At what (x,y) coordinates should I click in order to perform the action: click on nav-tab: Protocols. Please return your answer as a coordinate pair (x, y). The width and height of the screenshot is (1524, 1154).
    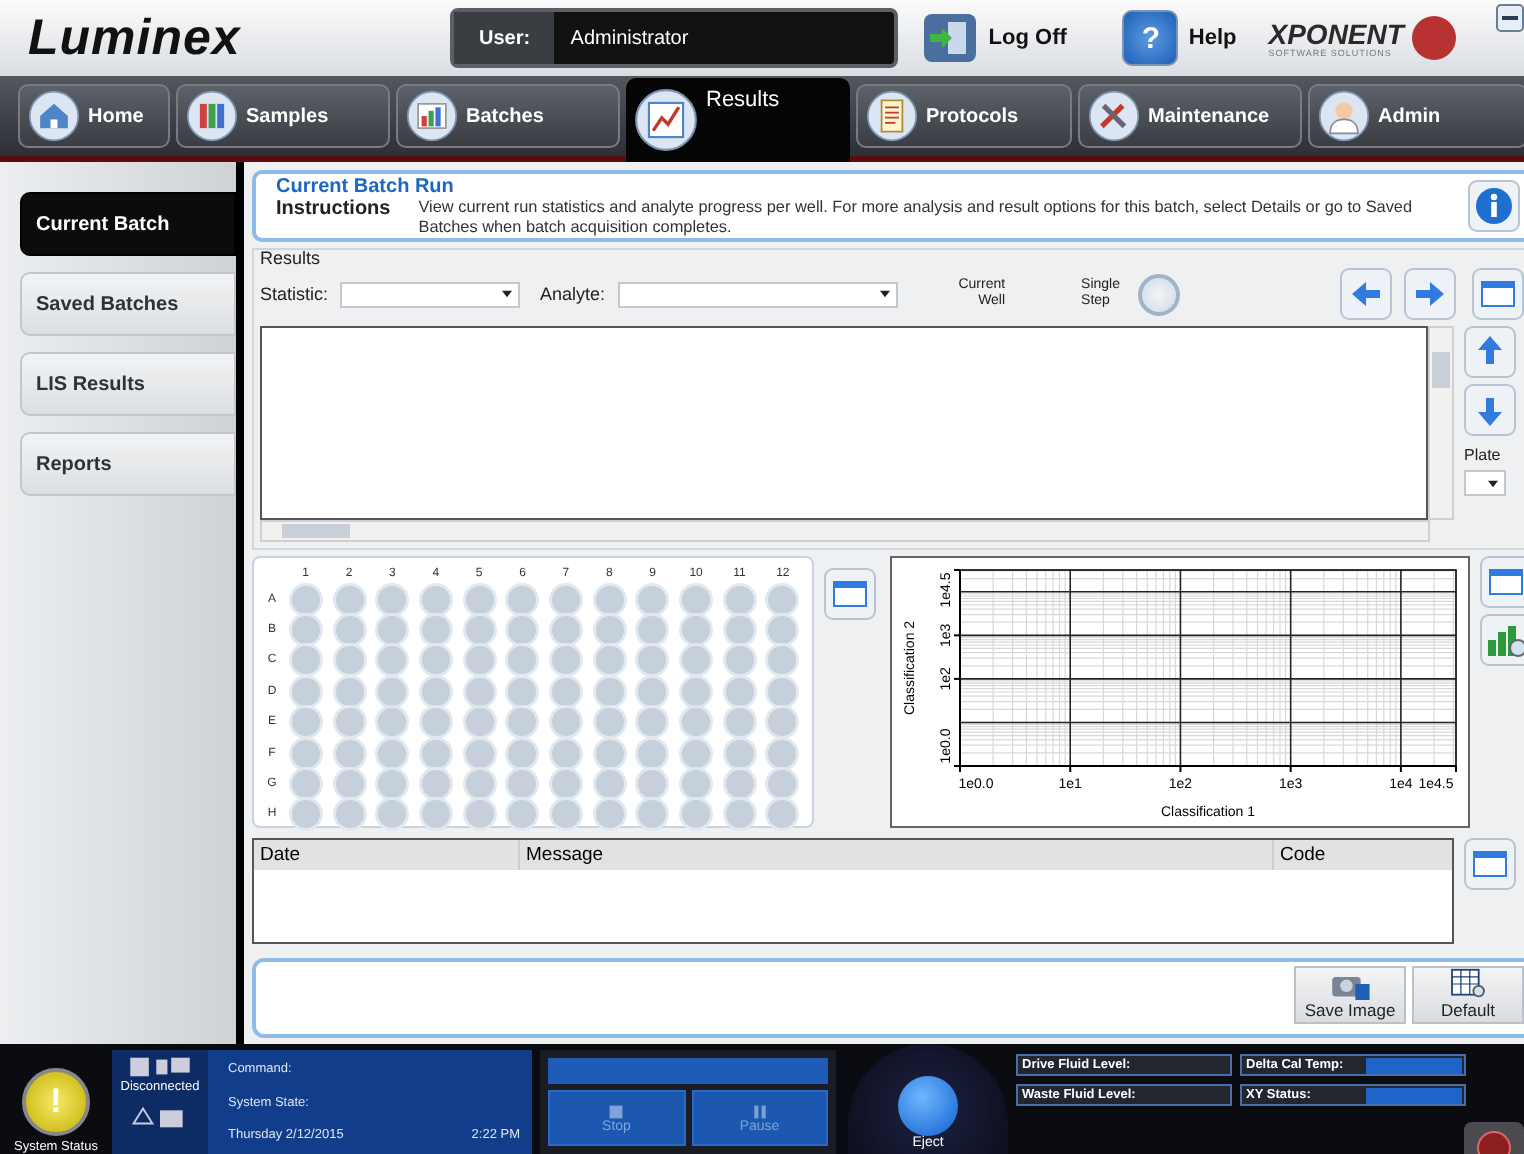
    Looking at the image, I should click on (964, 116).